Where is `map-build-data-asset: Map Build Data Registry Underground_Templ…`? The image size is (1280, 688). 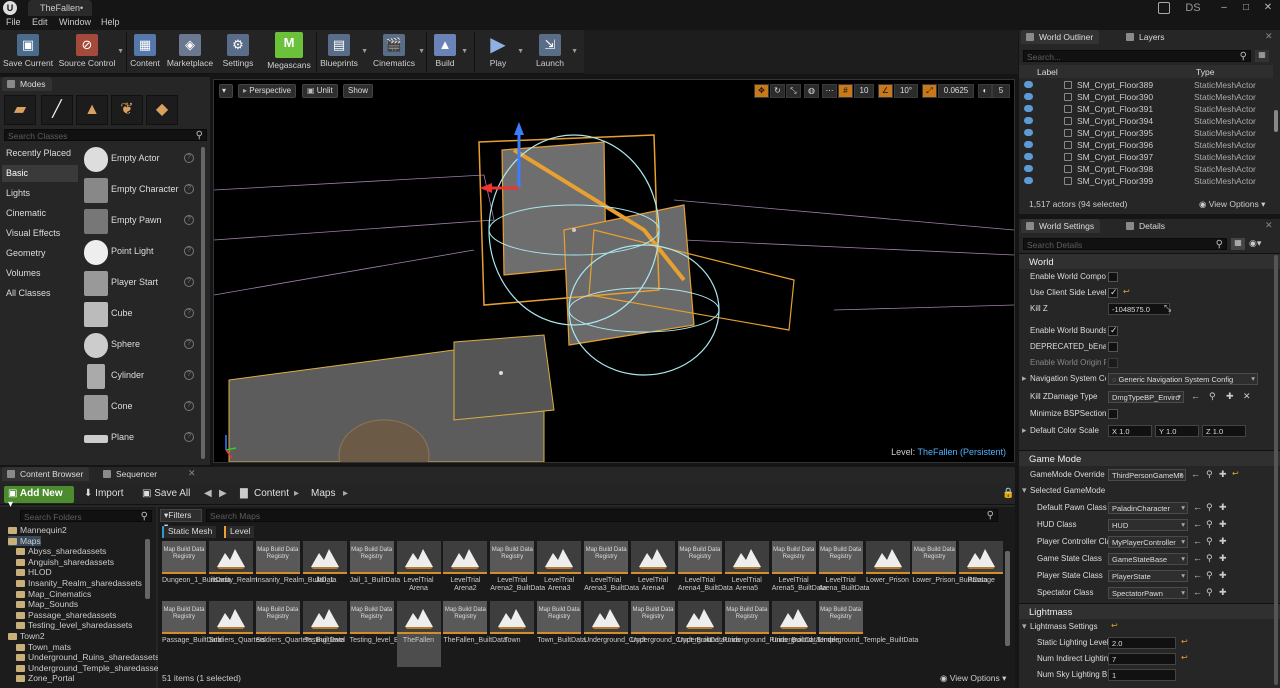
map-build-data-asset: Map Build Data Registry Underground_Templ… is located at coordinates (868, 634).